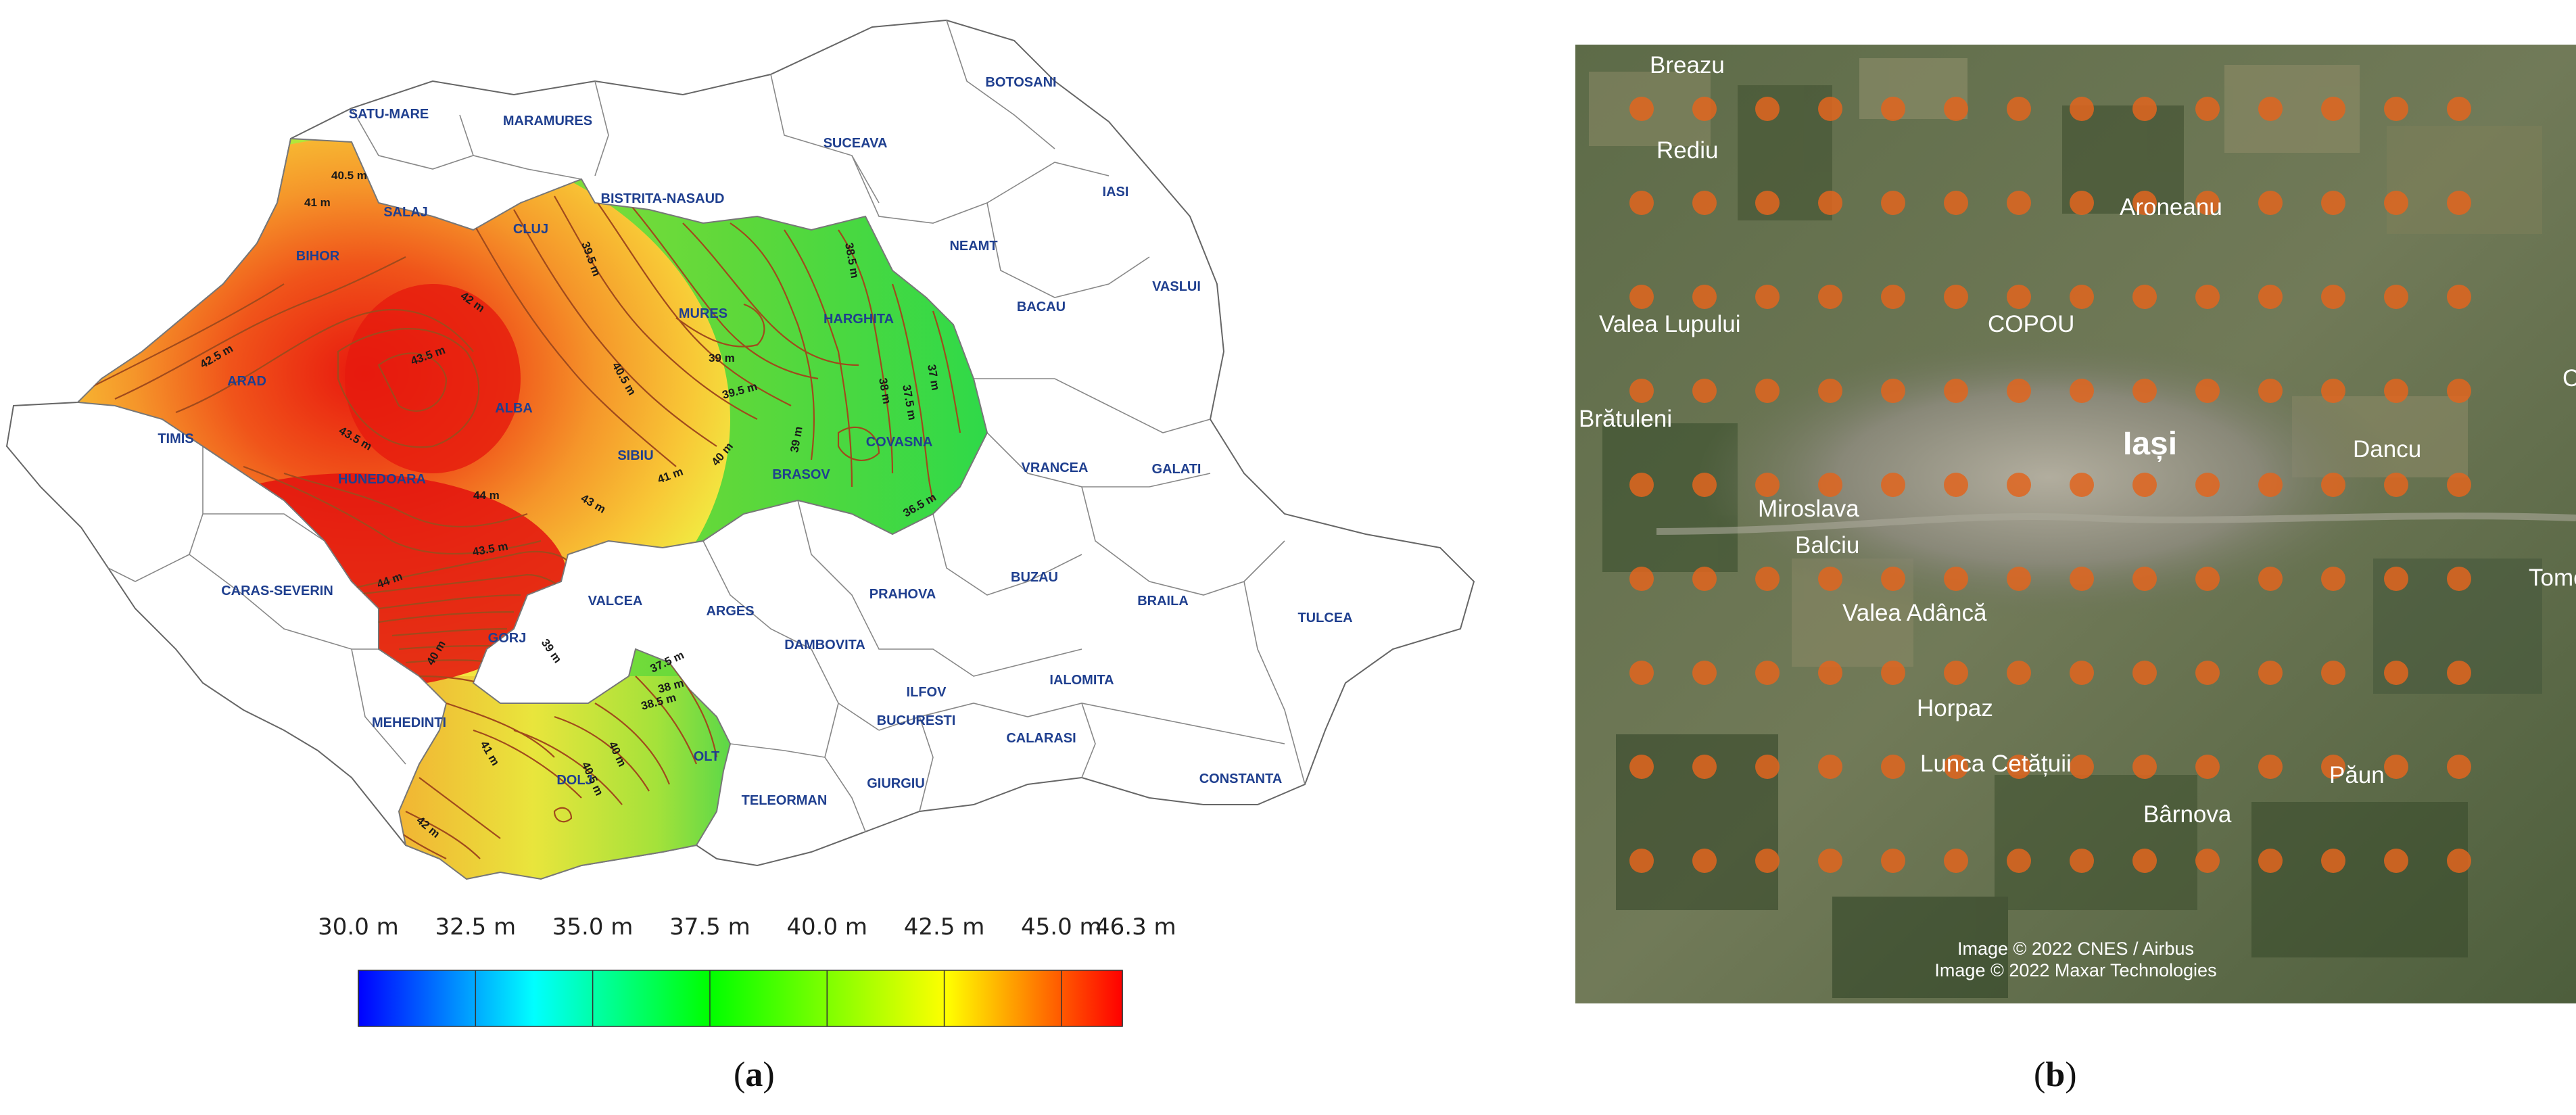 The height and width of the screenshot is (1115, 2576). I want to click on county-label: MEHEDINTI, so click(409, 723).